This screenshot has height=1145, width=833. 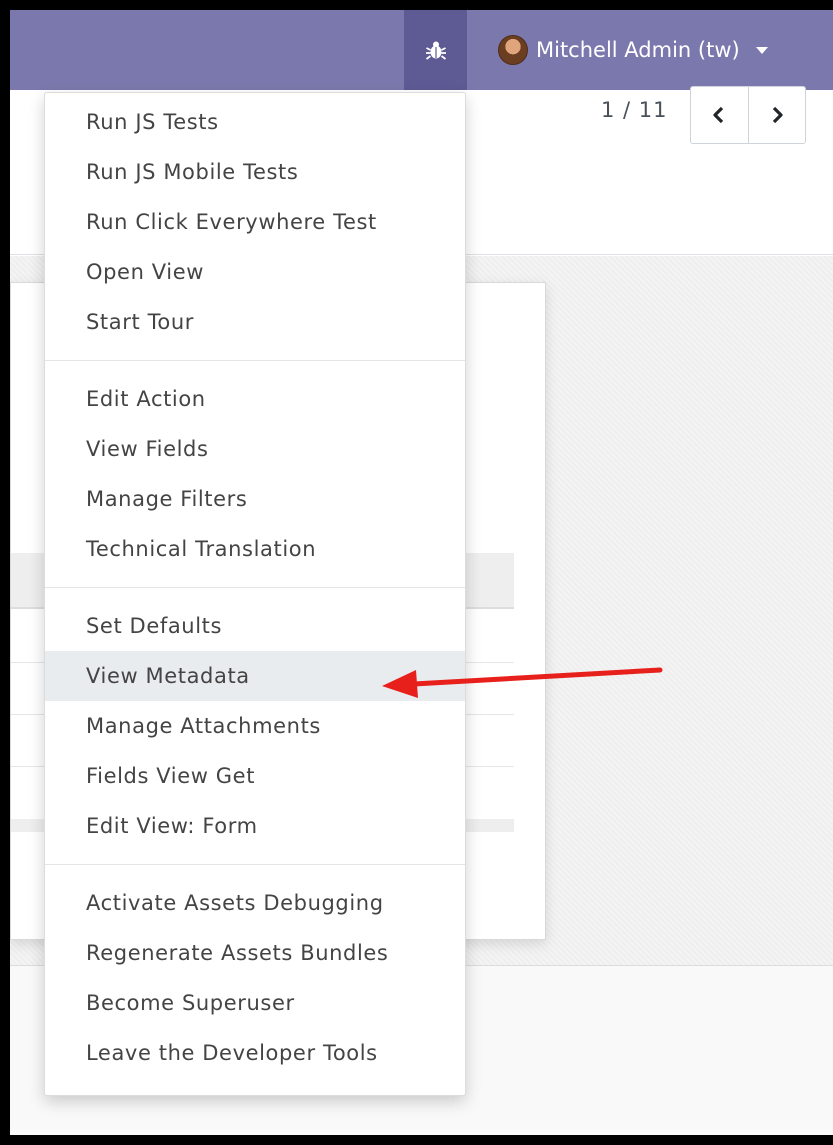 What do you see at coordinates (255, 1053) in the screenshot?
I see `menu-item-leave-the-developer-tools: Leave the Developer Tools` at bounding box center [255, 1053].